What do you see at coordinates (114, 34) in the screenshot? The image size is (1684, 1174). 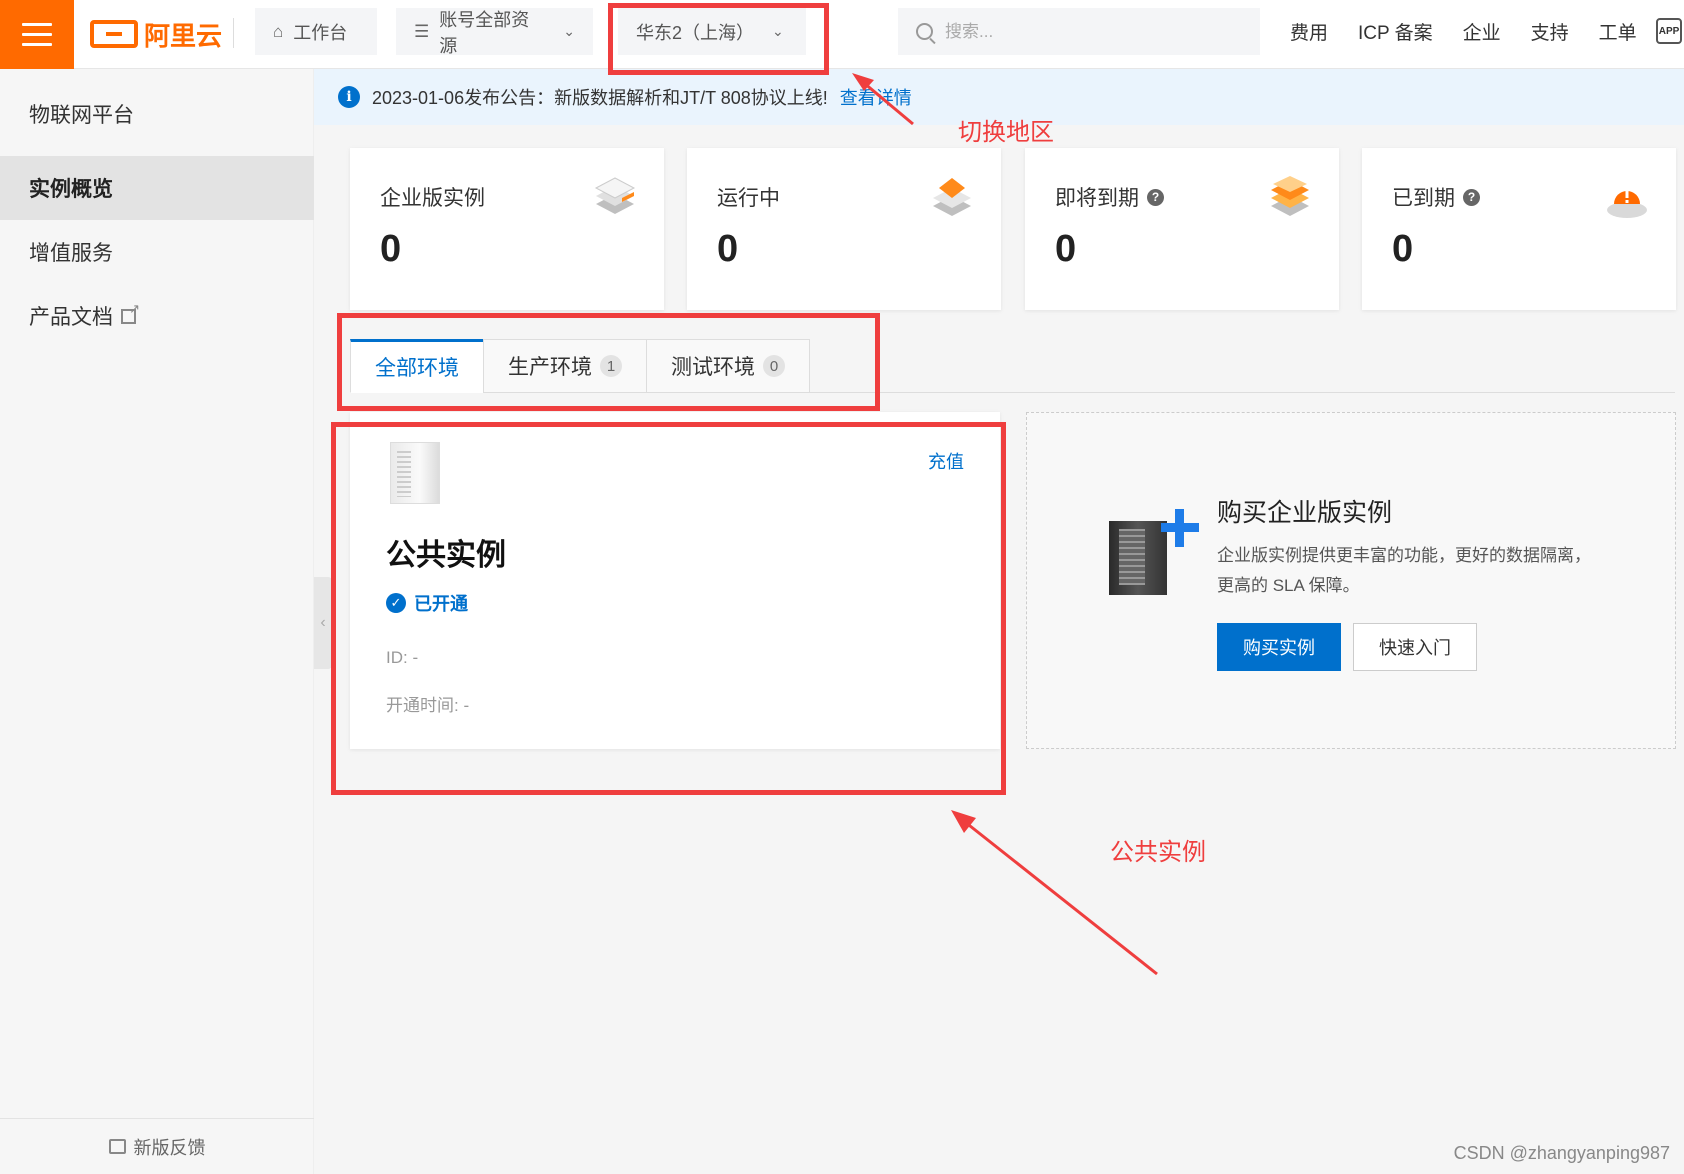 I see `aliyun-logo-icon` at bounding box center [114, 34].